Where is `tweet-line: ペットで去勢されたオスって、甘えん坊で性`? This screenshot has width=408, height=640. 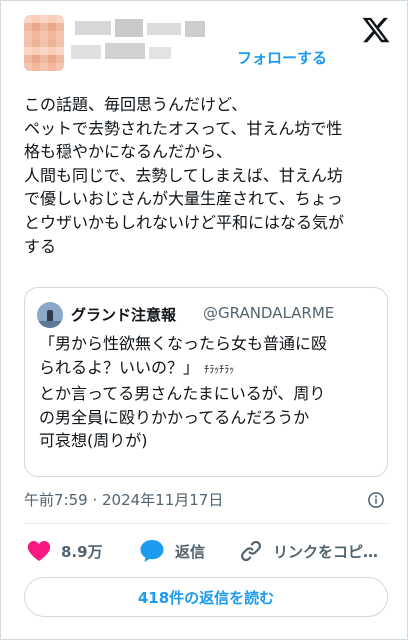
tweet-line: ペットで去勢されたオスって、甘えん坊で性 is located at coordinates (183, 128).